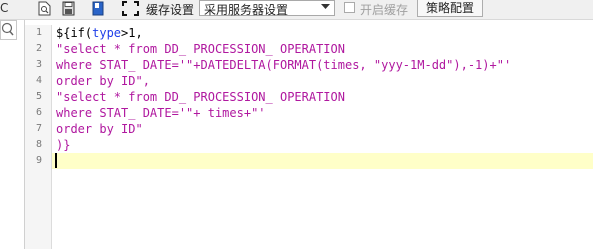 The width and height of the screenshot is (593, 249). I want to click on code-line: order by ID", so click(99, 129).